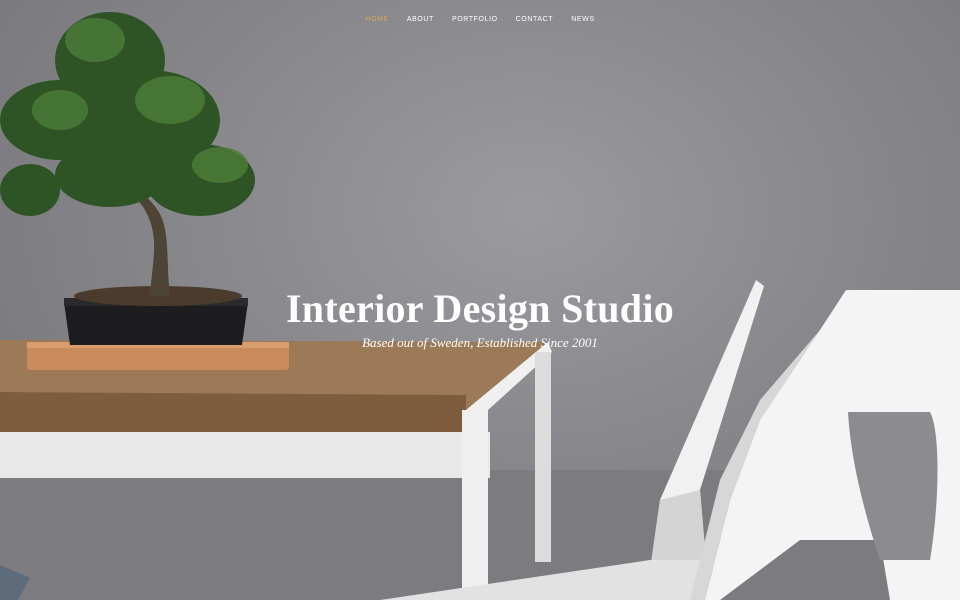 The width and height of the screenshot is (960, 600). What do you see at coordinates (475, 19) in the screenshot?
I see `nav-portfolio-link: PORTFOLIO` at bounding box center [475, 19].